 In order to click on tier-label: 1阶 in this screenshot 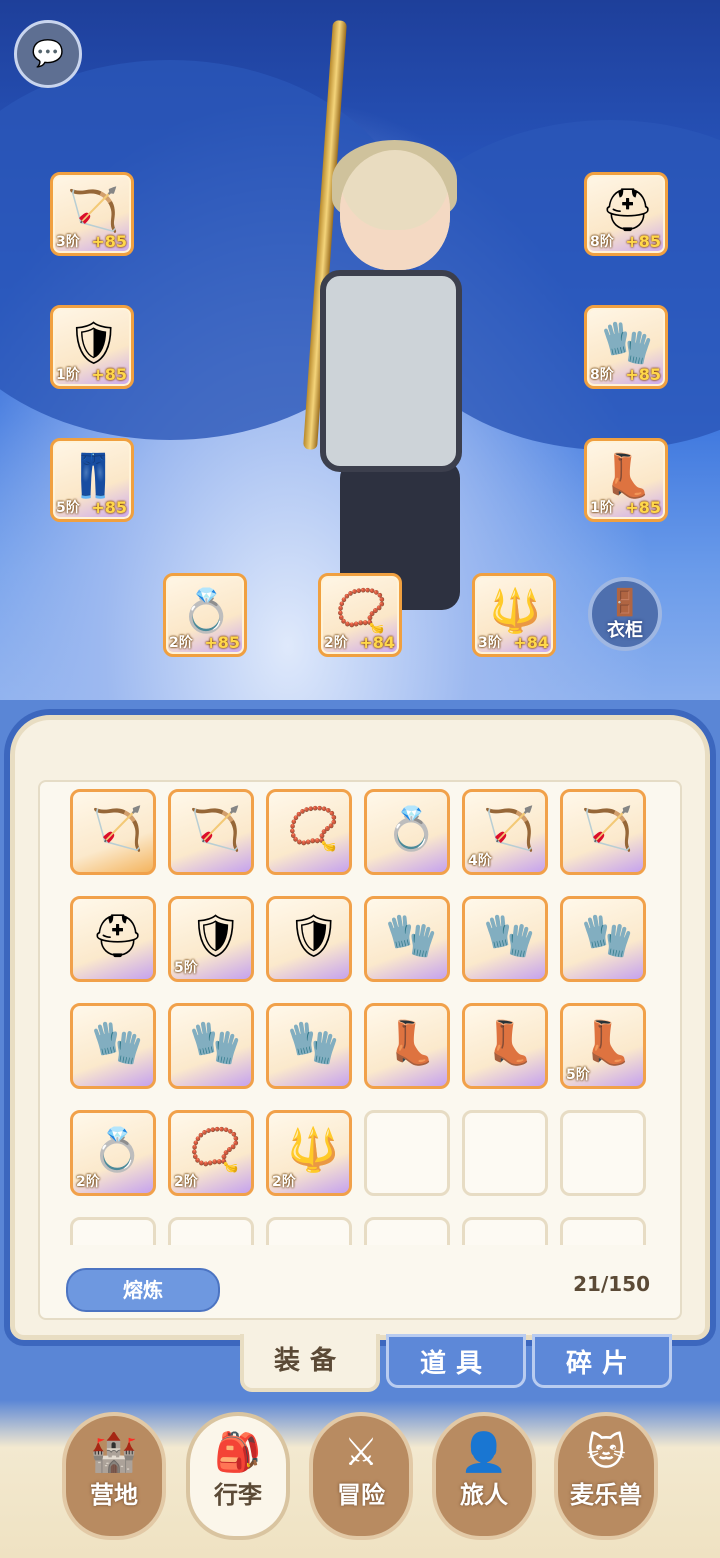, I will do `click(68, 375)`.